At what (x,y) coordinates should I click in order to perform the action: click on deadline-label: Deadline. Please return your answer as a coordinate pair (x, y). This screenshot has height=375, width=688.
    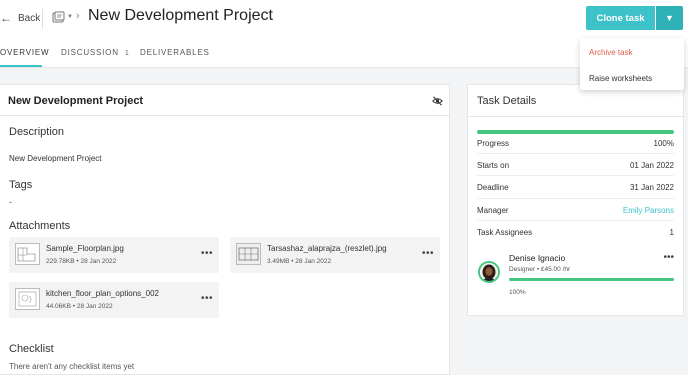
    Looking at the image, I should click on (493, 187).